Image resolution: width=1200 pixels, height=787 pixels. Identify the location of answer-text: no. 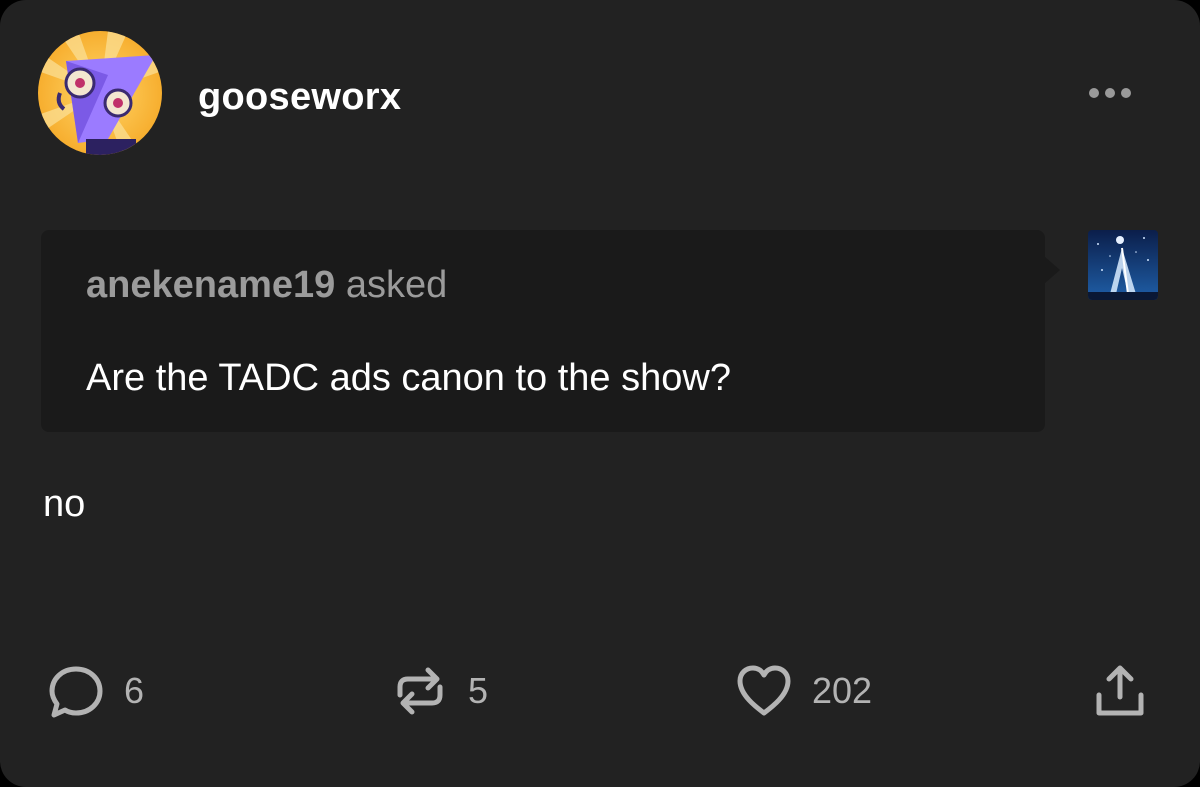
(64, 504).